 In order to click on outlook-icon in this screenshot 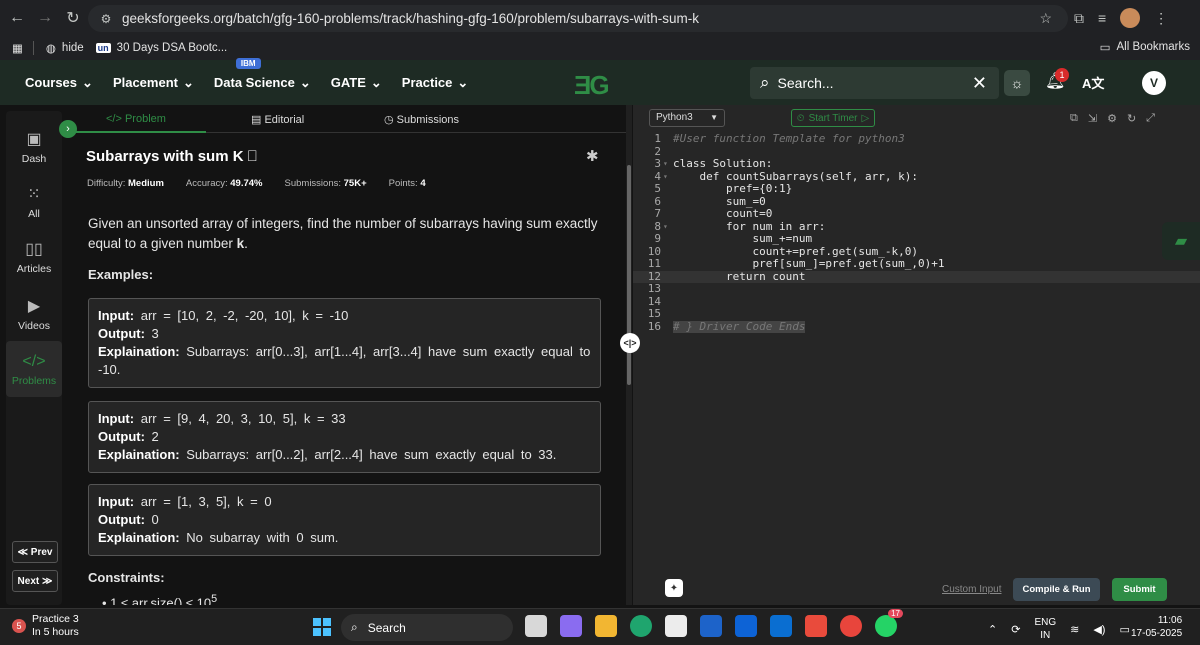, I will do `click(781, 626)`.